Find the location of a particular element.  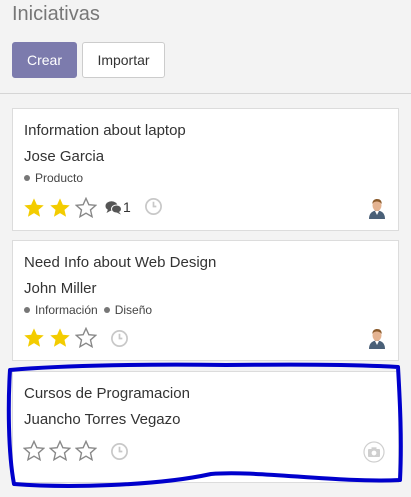

message-count-value: 1 is located at coordinates (127, 207).